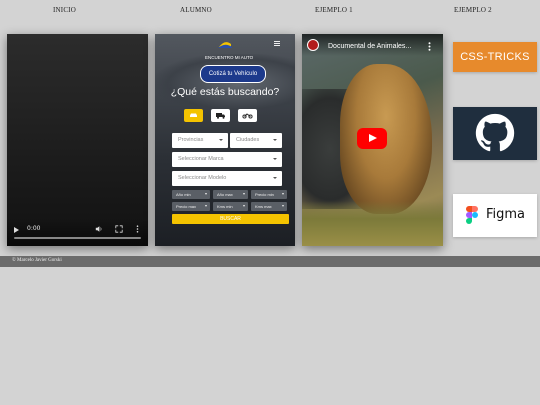 The width and height of the screenshot is (540, 405). I want to click on nav-inicio: INICIO, so click(64, 10).